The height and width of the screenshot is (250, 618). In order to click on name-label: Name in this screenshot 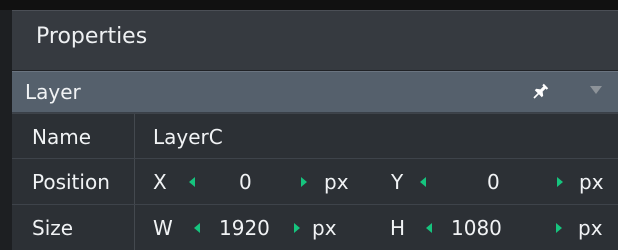, I will do `click(62, 137)`.